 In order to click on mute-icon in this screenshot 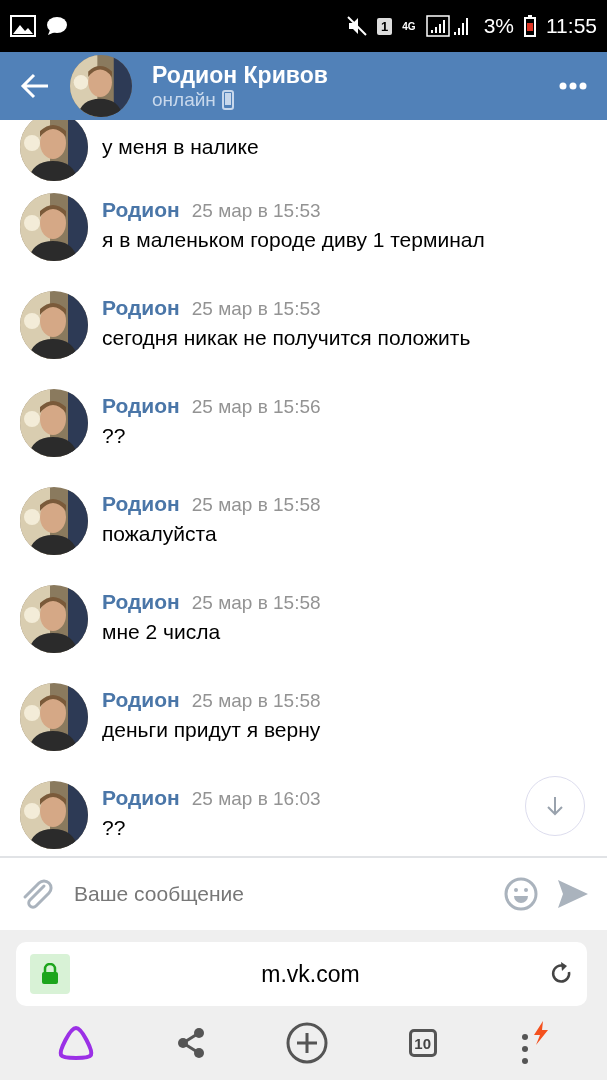, I will do `click(357, 26)`.